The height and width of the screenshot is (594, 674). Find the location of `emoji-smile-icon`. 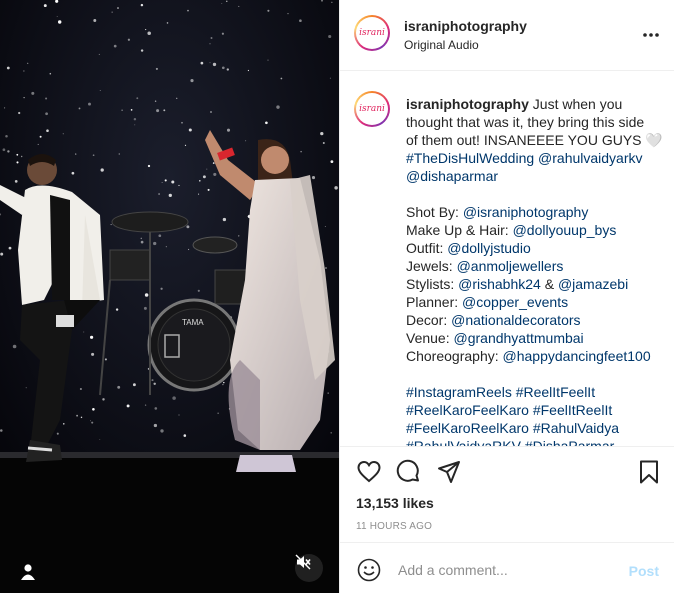

emoji-smile-icon is located at coordinates (369, 570).